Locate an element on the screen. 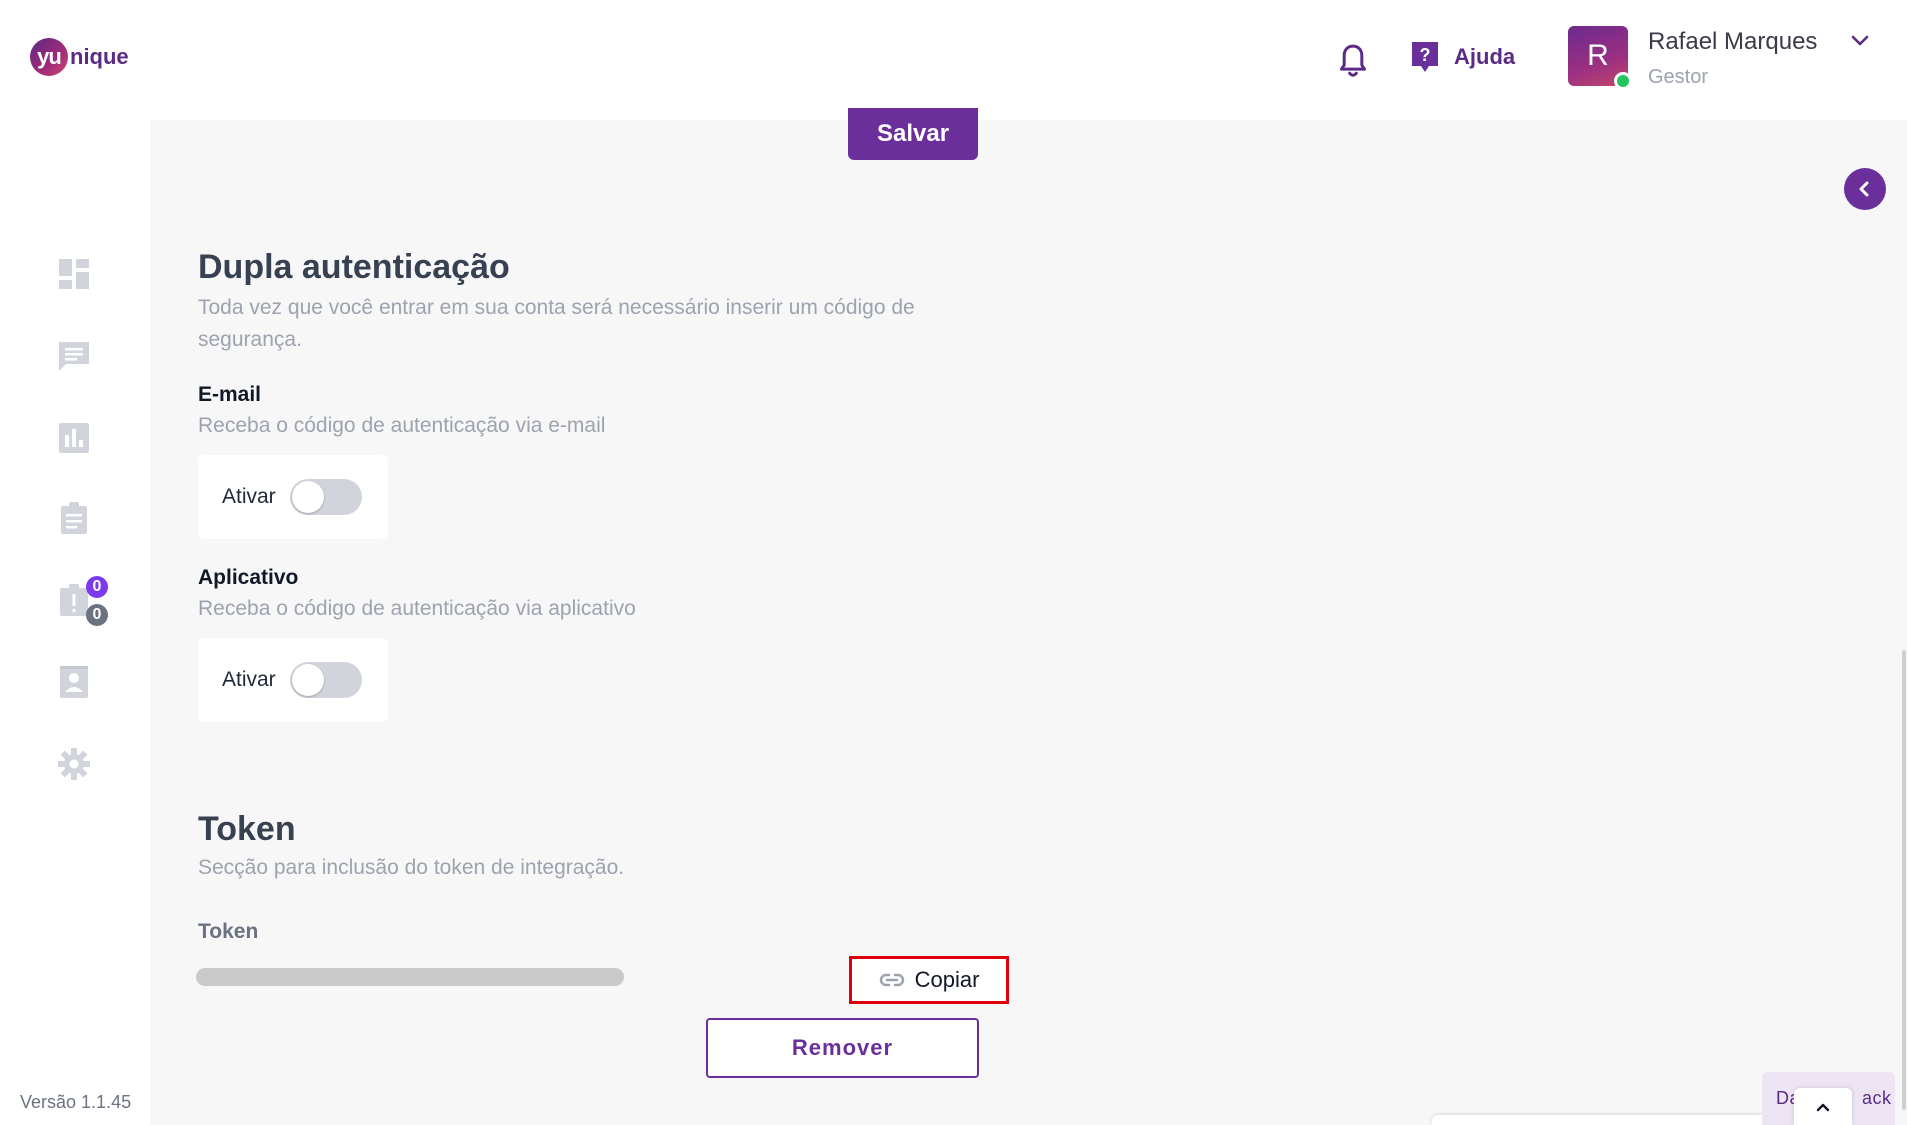 This screenshot has width=1907, height=1125. email-toggle-card: Ativar is located at coordinates (293, 497).